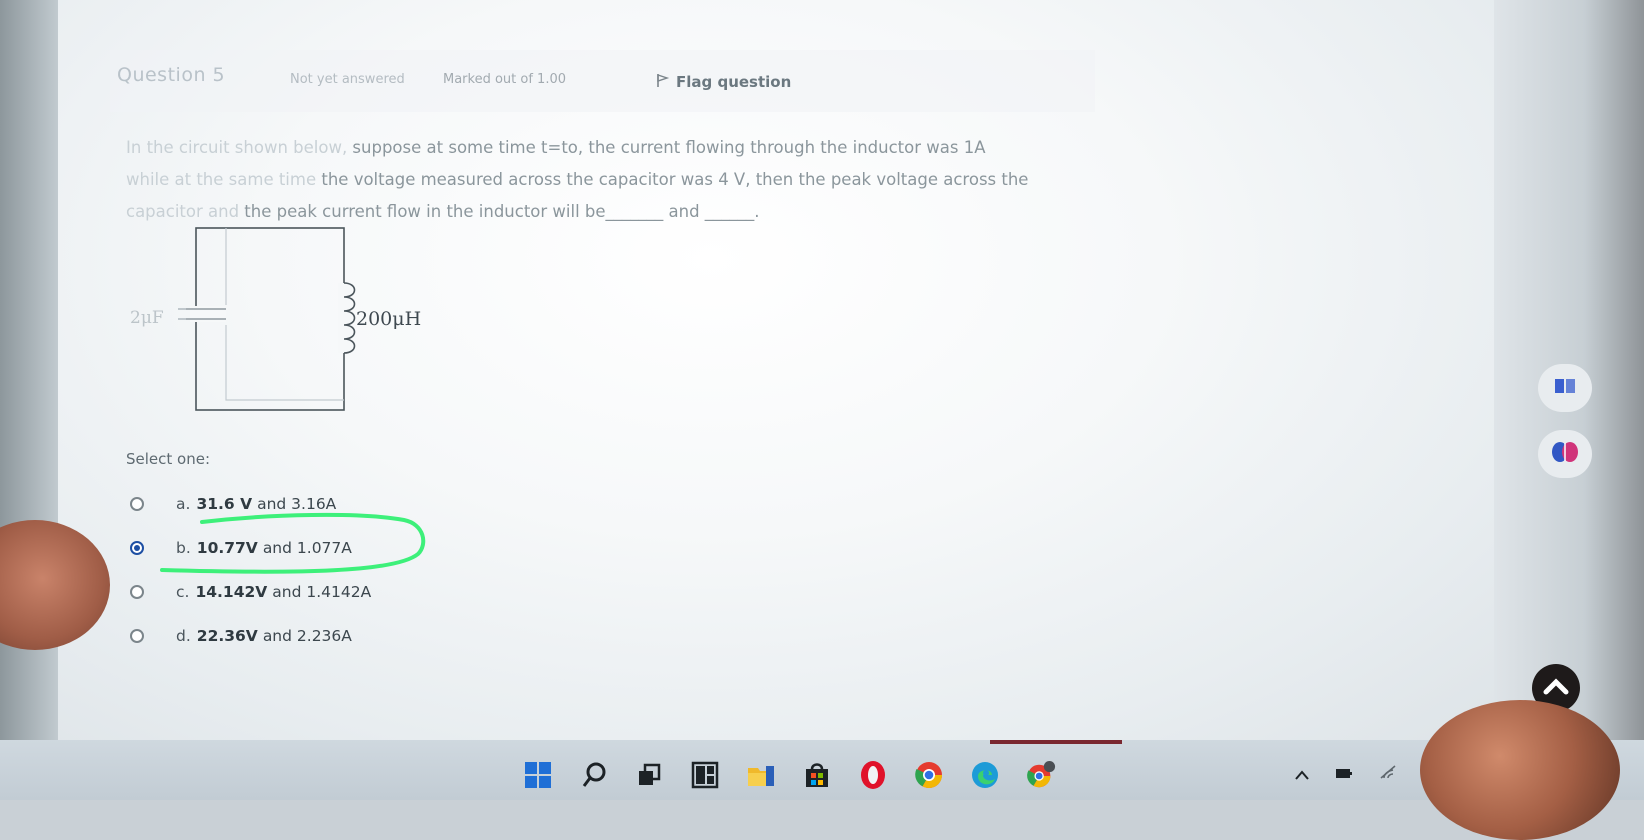  I want to click on flag-question-link: Flag question, so click(723, 82).